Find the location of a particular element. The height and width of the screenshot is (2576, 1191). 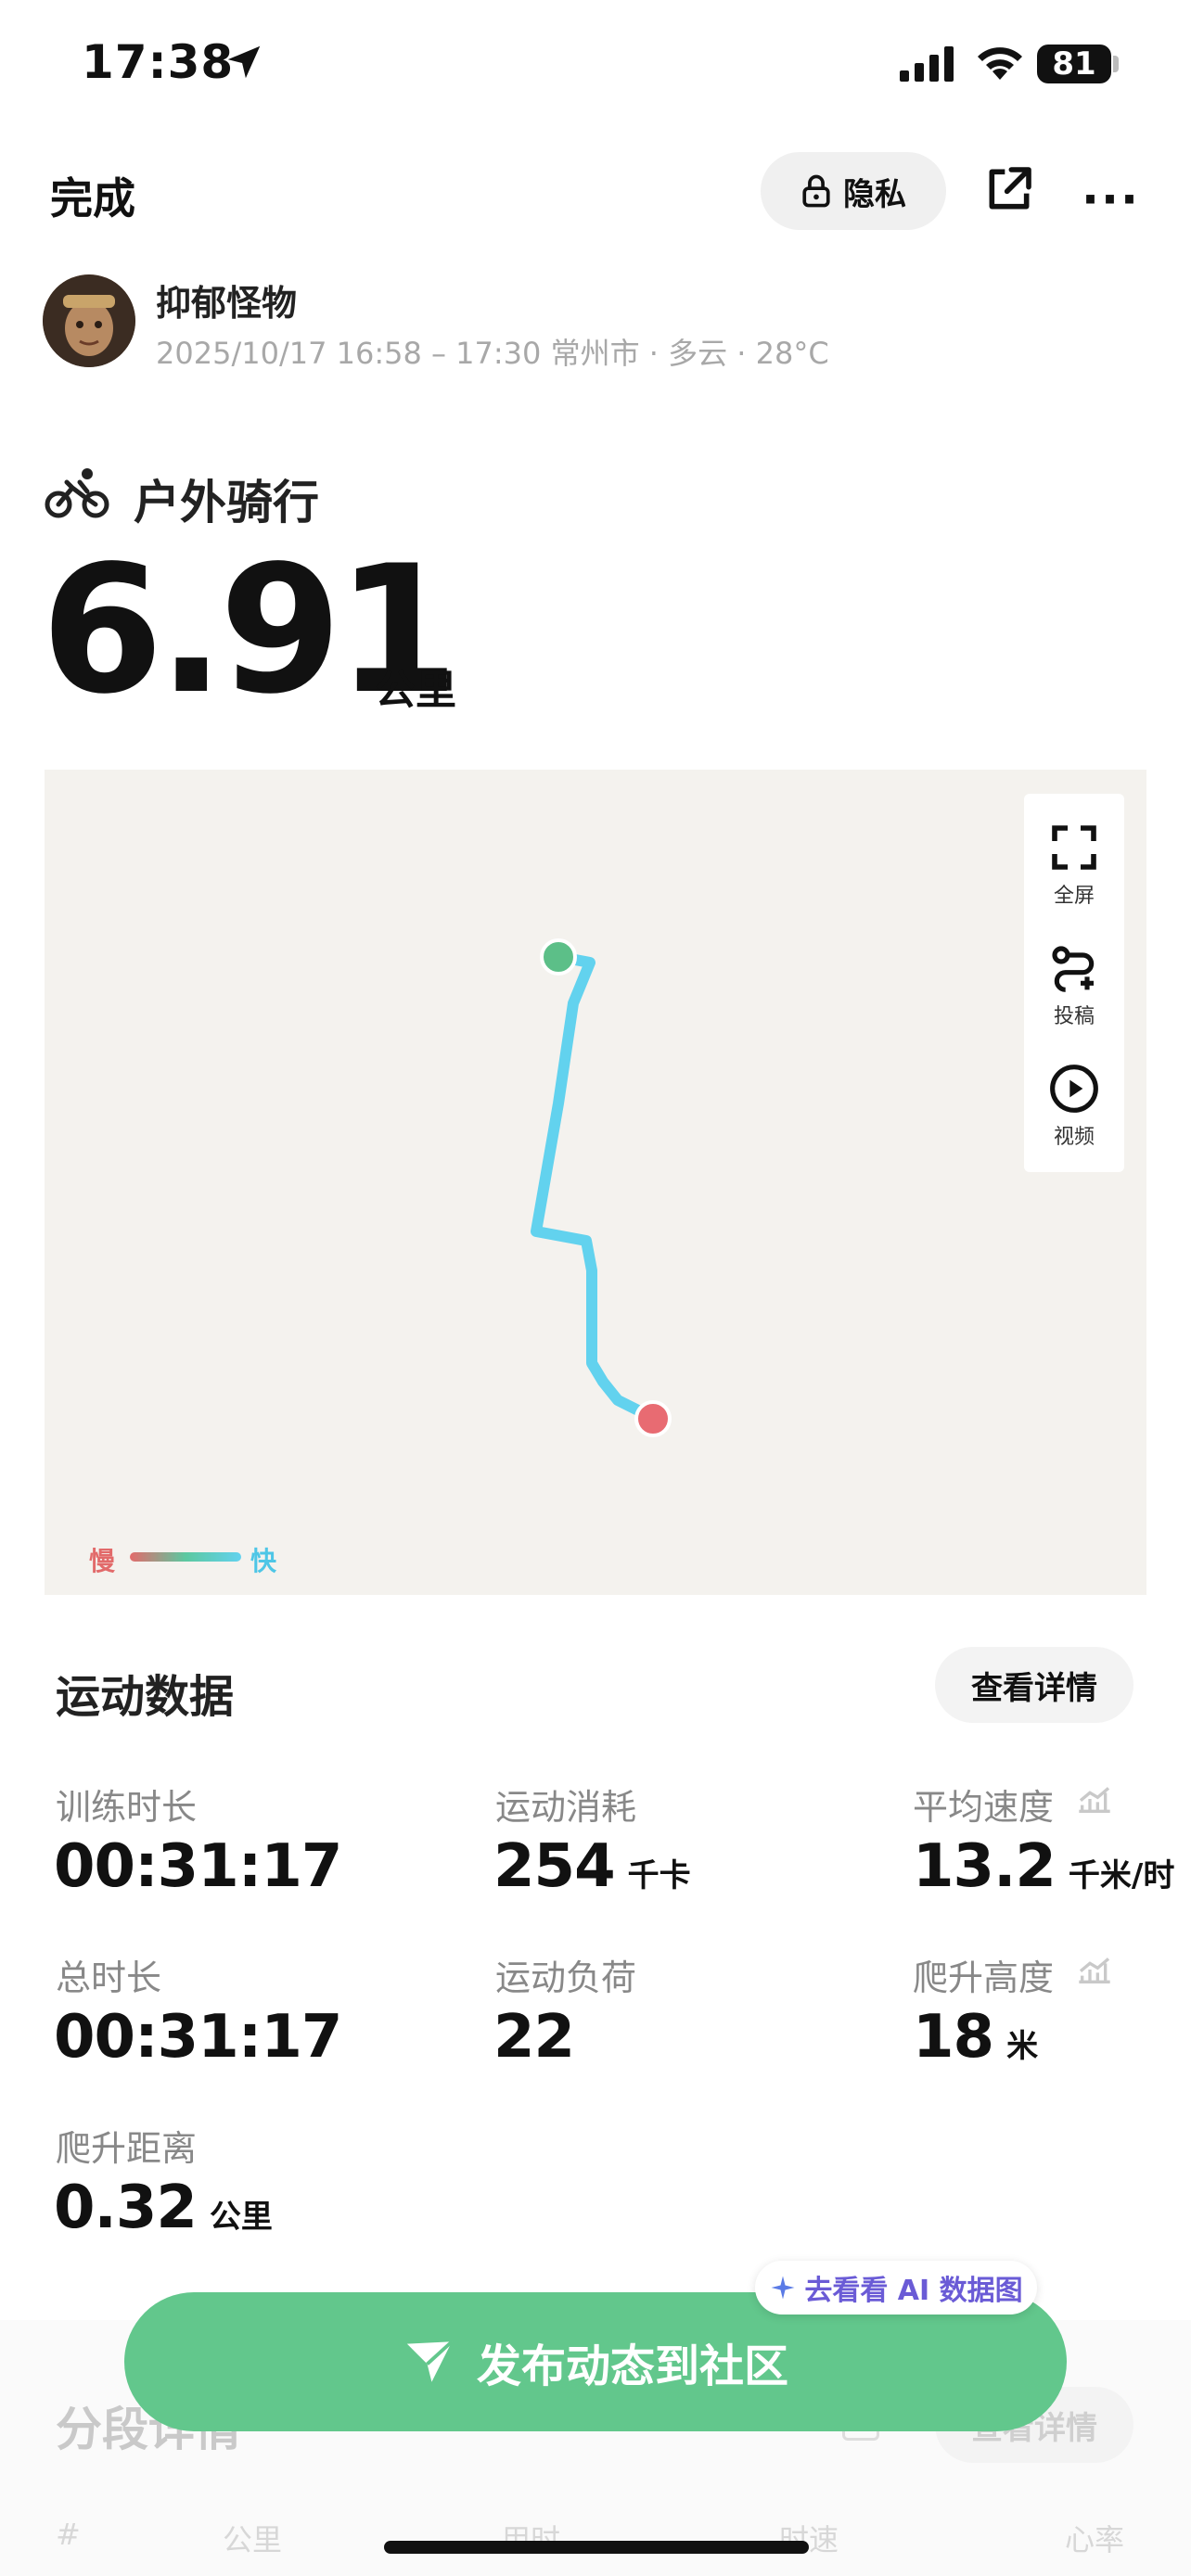

username: 抑郁怪物 is located at coordinates (226, 299).